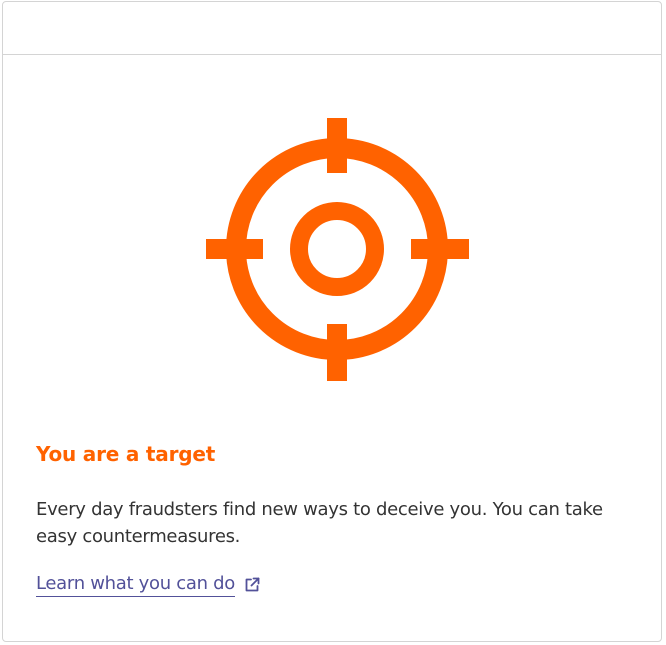 Image resolution: width=666 pixels, height=645 pixels. Describe the element at coordinates (252, 584) in the screenshot. I see `external-link-icon` at that location.